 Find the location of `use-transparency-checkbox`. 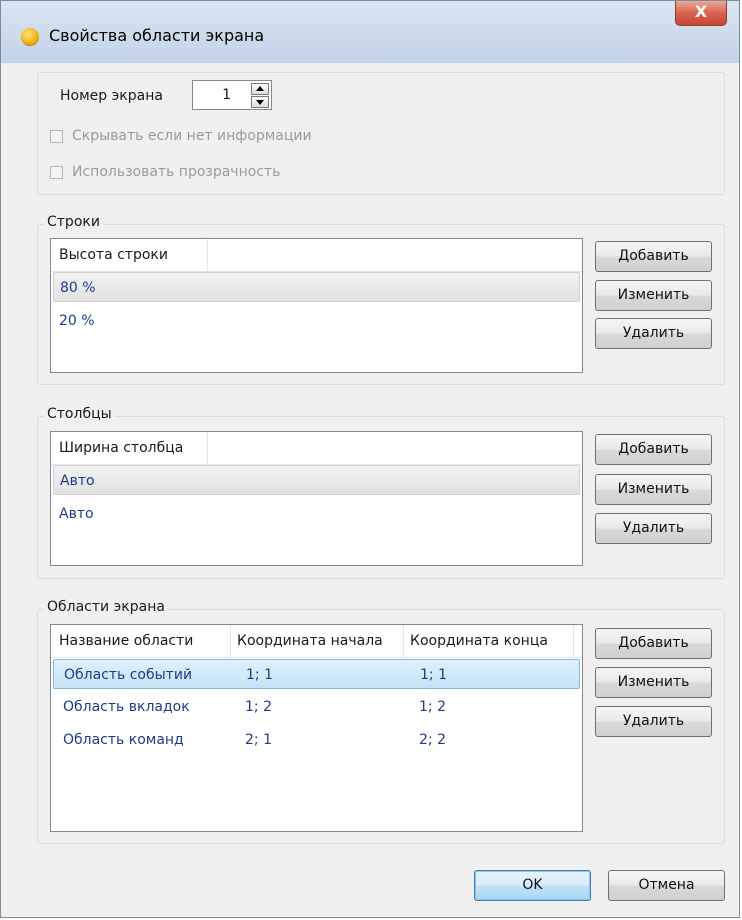

use-transparency-checkbox is located at coordinates (56, 172).